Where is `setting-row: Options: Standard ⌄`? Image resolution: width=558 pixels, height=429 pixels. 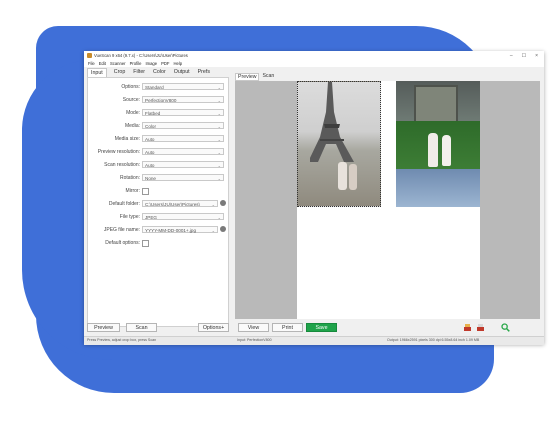
setting-row: Options: Standard ⌄ is located at coordinates (158, 86).